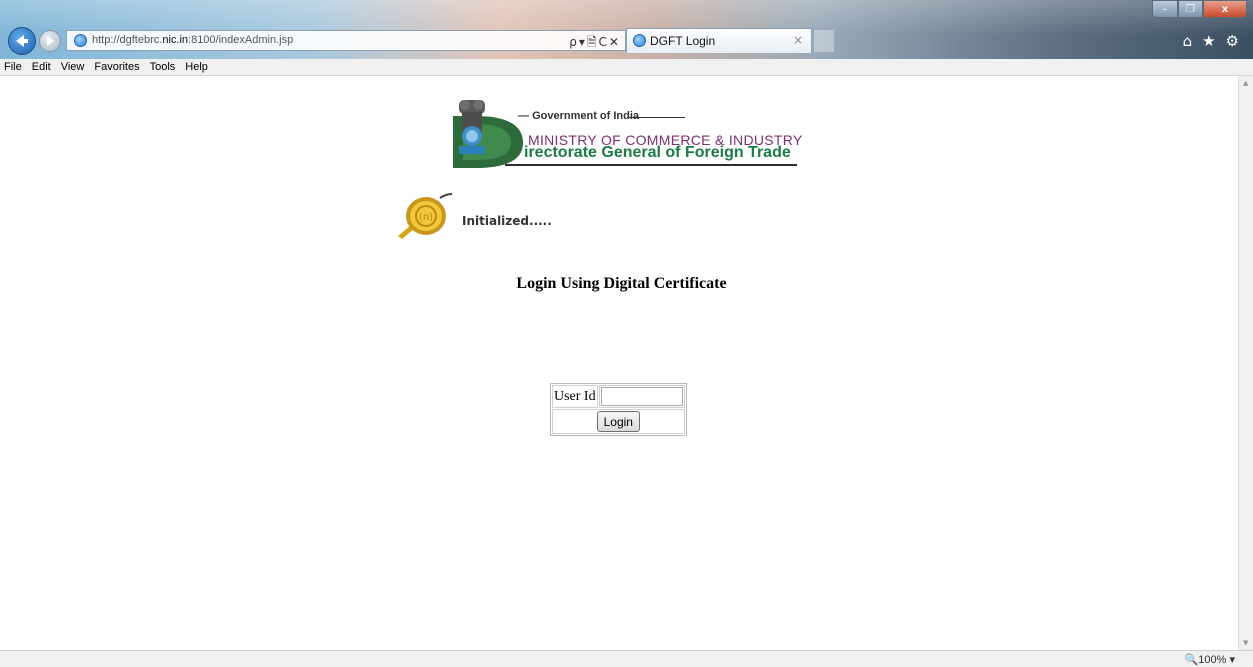 The width and height of the screenshot is (1253, 667). What do you see at coordinates (1225, 9) in the screenshot?
I see `close-window-button: x` at bounding box center [1225, 9].